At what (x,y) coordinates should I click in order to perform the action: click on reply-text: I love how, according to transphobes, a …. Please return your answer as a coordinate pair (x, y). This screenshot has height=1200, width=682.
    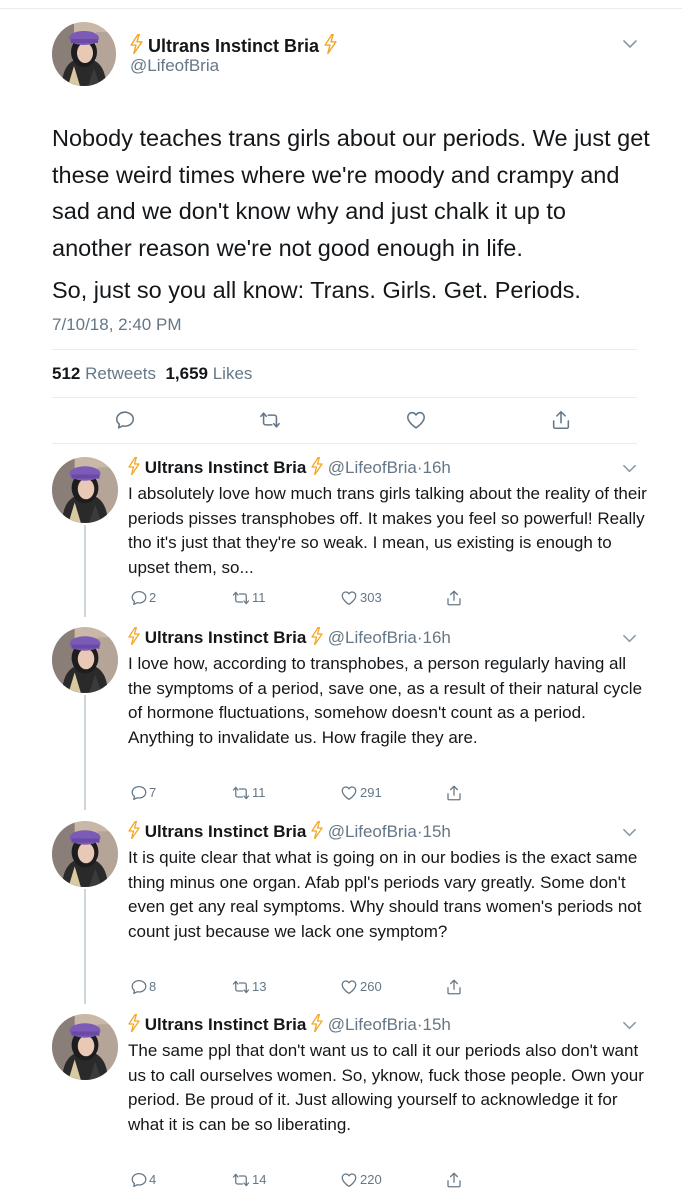
    Looking at the image, I should click on (385, 700).